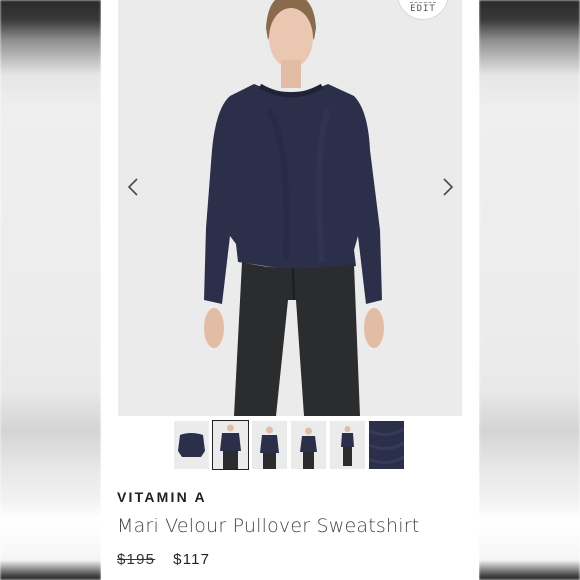 Image resolution: width=580 pixels, height=580 pixels. I want to click on chevron-left-icon, so click(132, 187).